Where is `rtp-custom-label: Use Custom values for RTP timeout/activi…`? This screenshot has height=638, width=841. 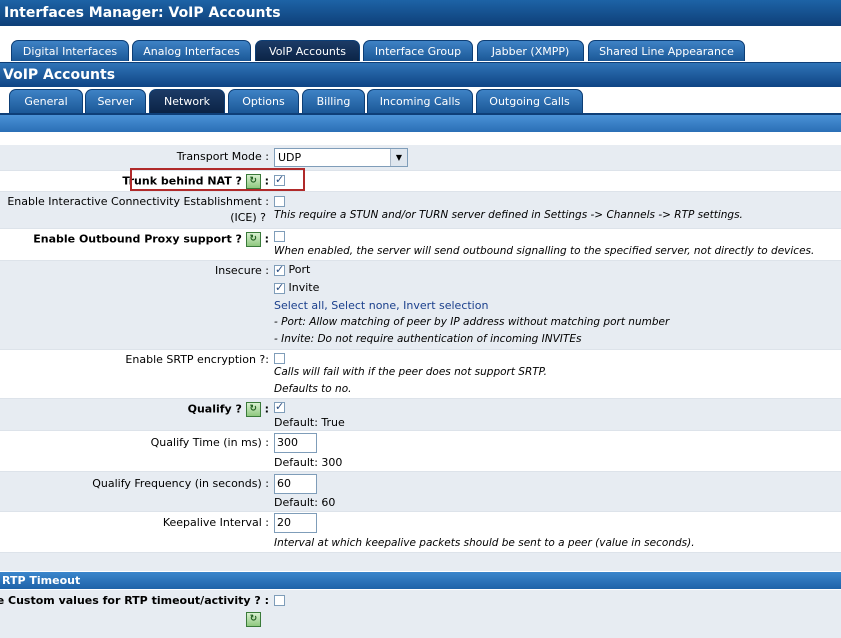 rtp-custom-label: Use Custom values for RTP timeout/activi… is located at coordinates (134, 600).